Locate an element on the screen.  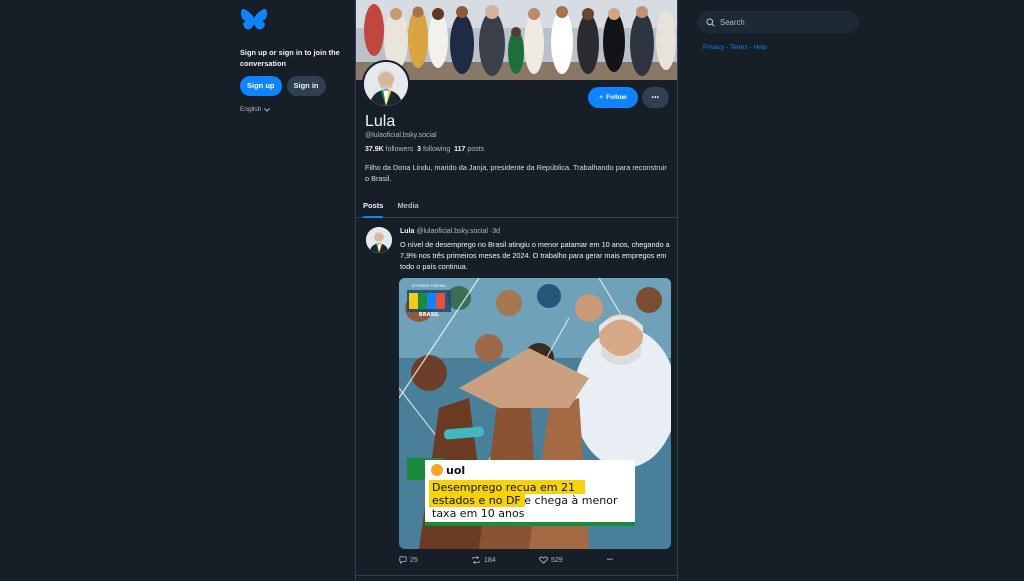
reply-icon is located at coordinates (403, 560).